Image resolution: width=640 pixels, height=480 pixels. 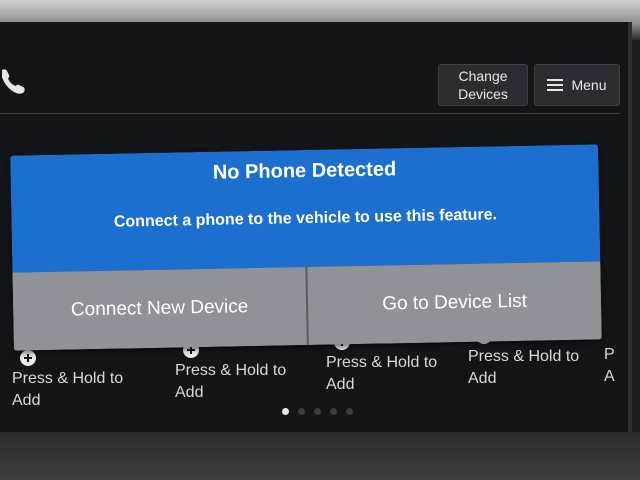 I want to click on speed-dial-label: P A, so click(x=609, y=365).